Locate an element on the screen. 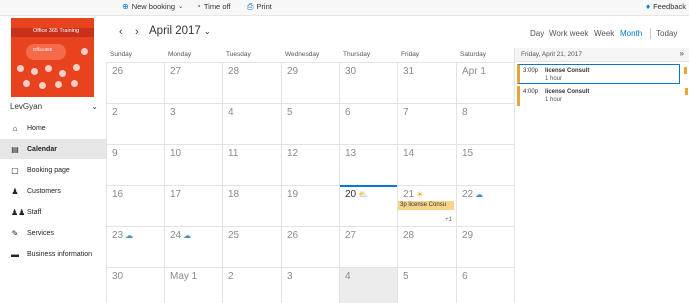 The height and width of the screenshot is (303, 689). day-cell: 10 is located at coordinates (193, 164).